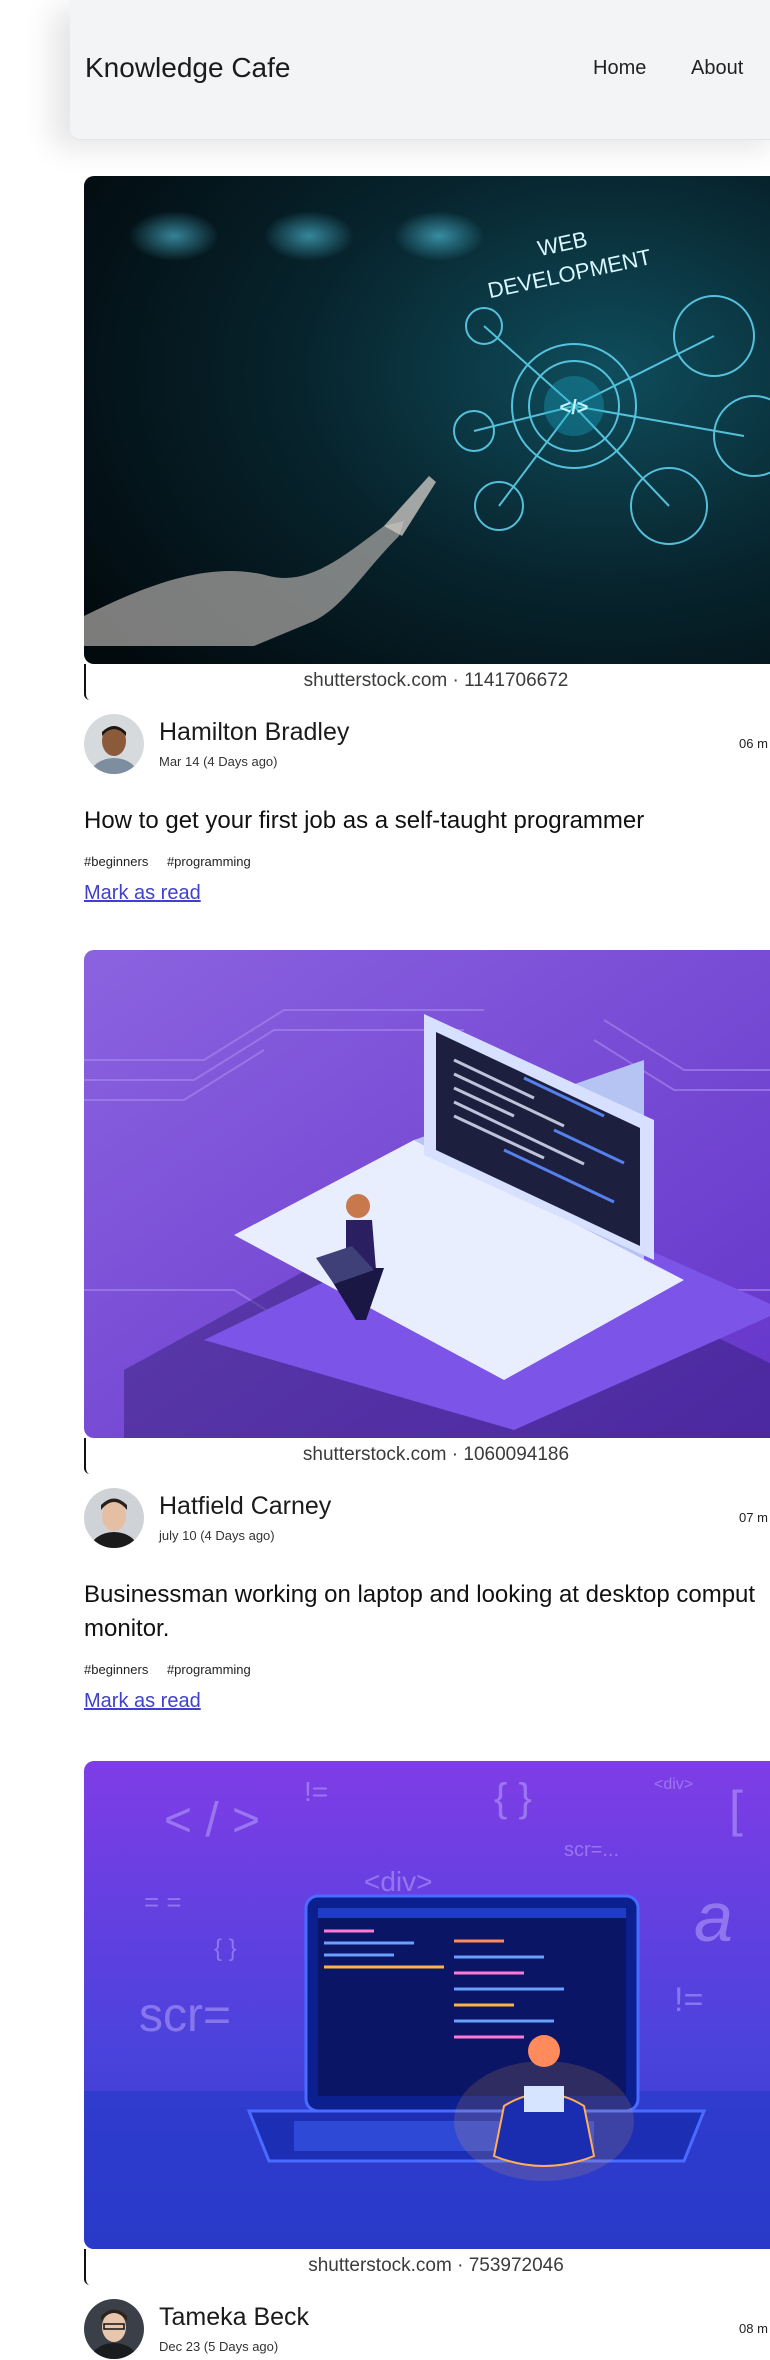  Describe the element at coordinates (234, 2317) in the screenshot. I see `author-name: Tameka Beck` at that location.